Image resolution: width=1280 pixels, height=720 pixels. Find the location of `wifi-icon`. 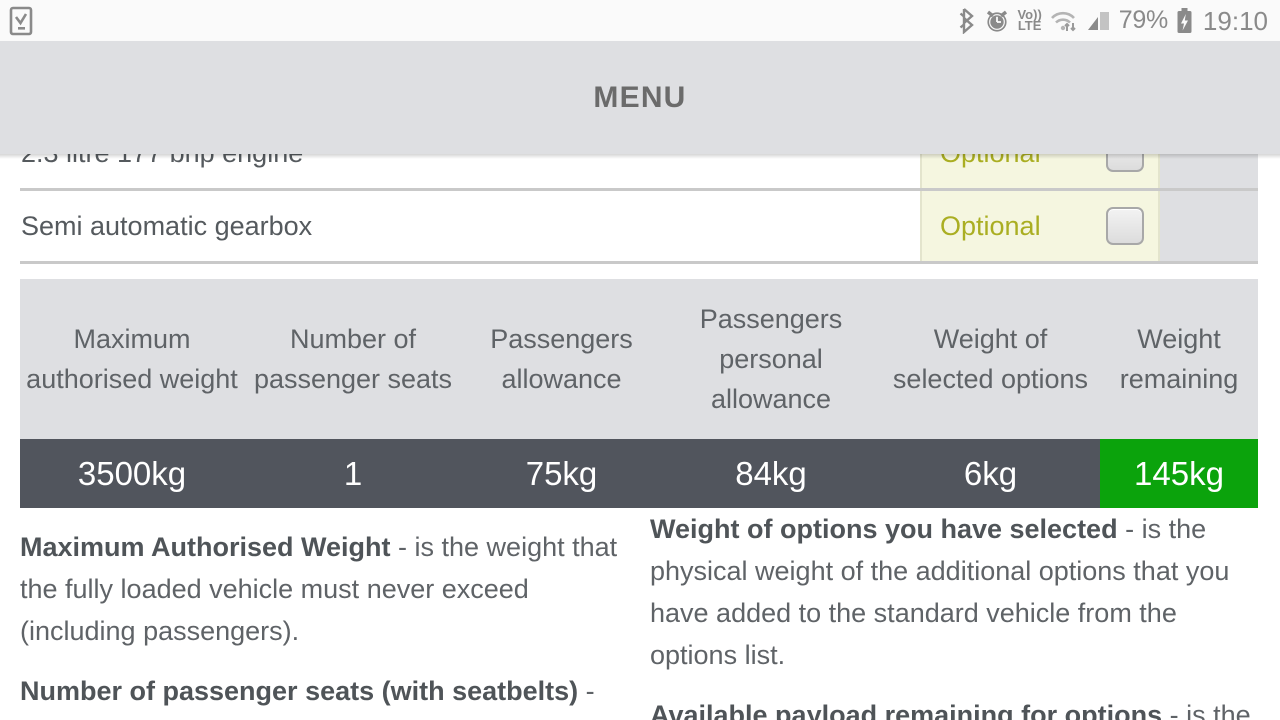

wifi-icon is located at coordinates (1064, 20).